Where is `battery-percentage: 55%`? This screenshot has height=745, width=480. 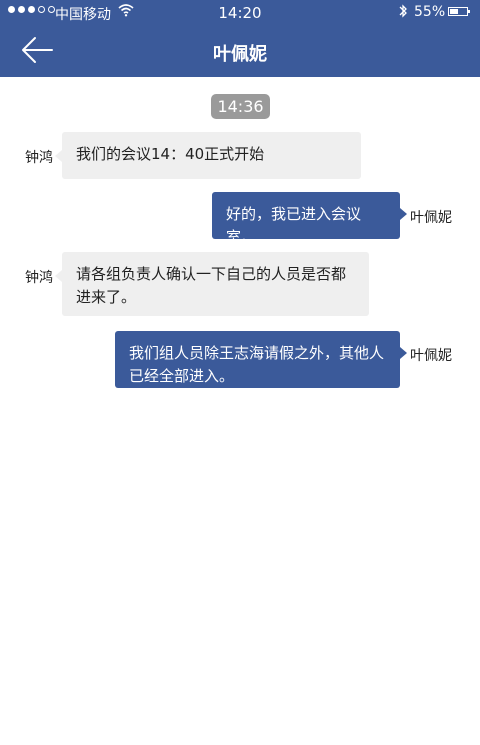
battery-percentage: 55% is located at coordinates (430, 12).